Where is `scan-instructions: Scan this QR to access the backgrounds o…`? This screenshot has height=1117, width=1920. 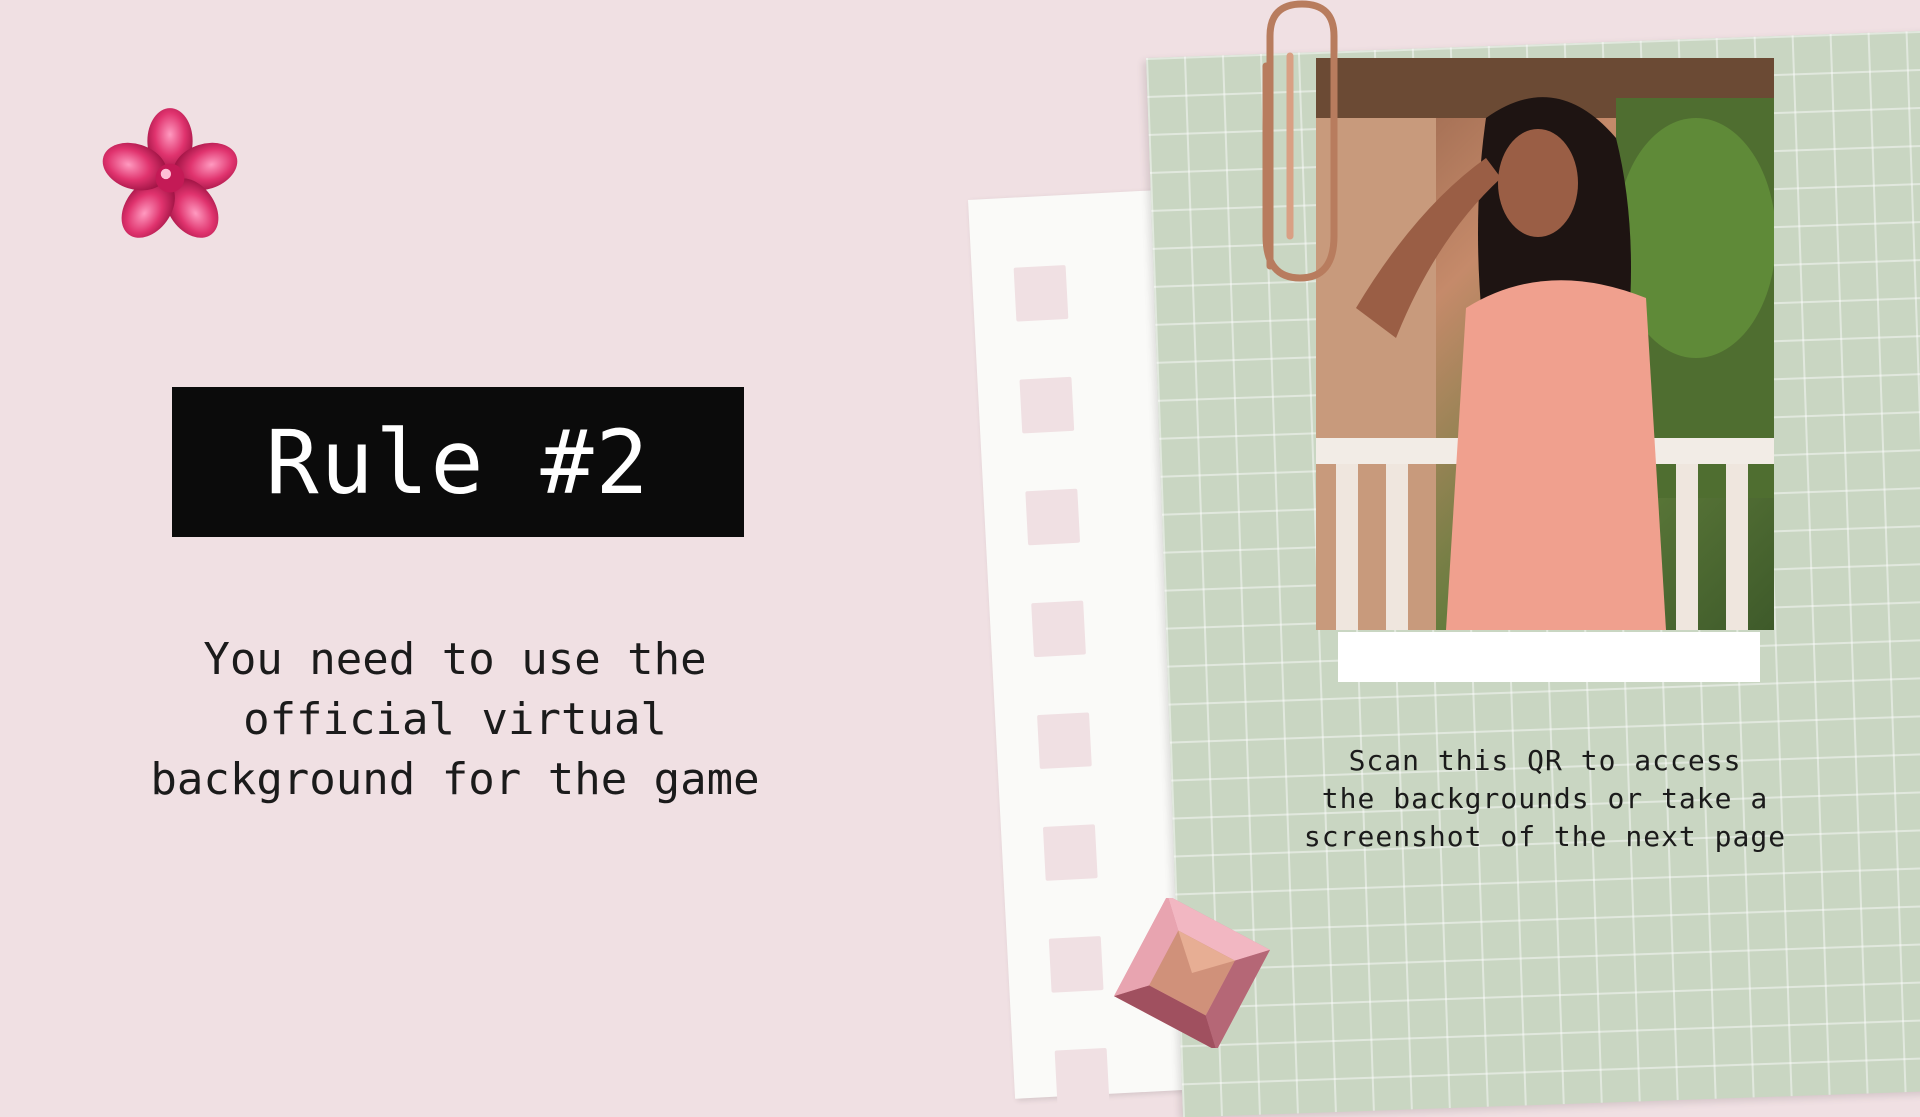
scan-instructions: Scan this QR to access the backgrounds o… is located at coordinates (1545, 798).